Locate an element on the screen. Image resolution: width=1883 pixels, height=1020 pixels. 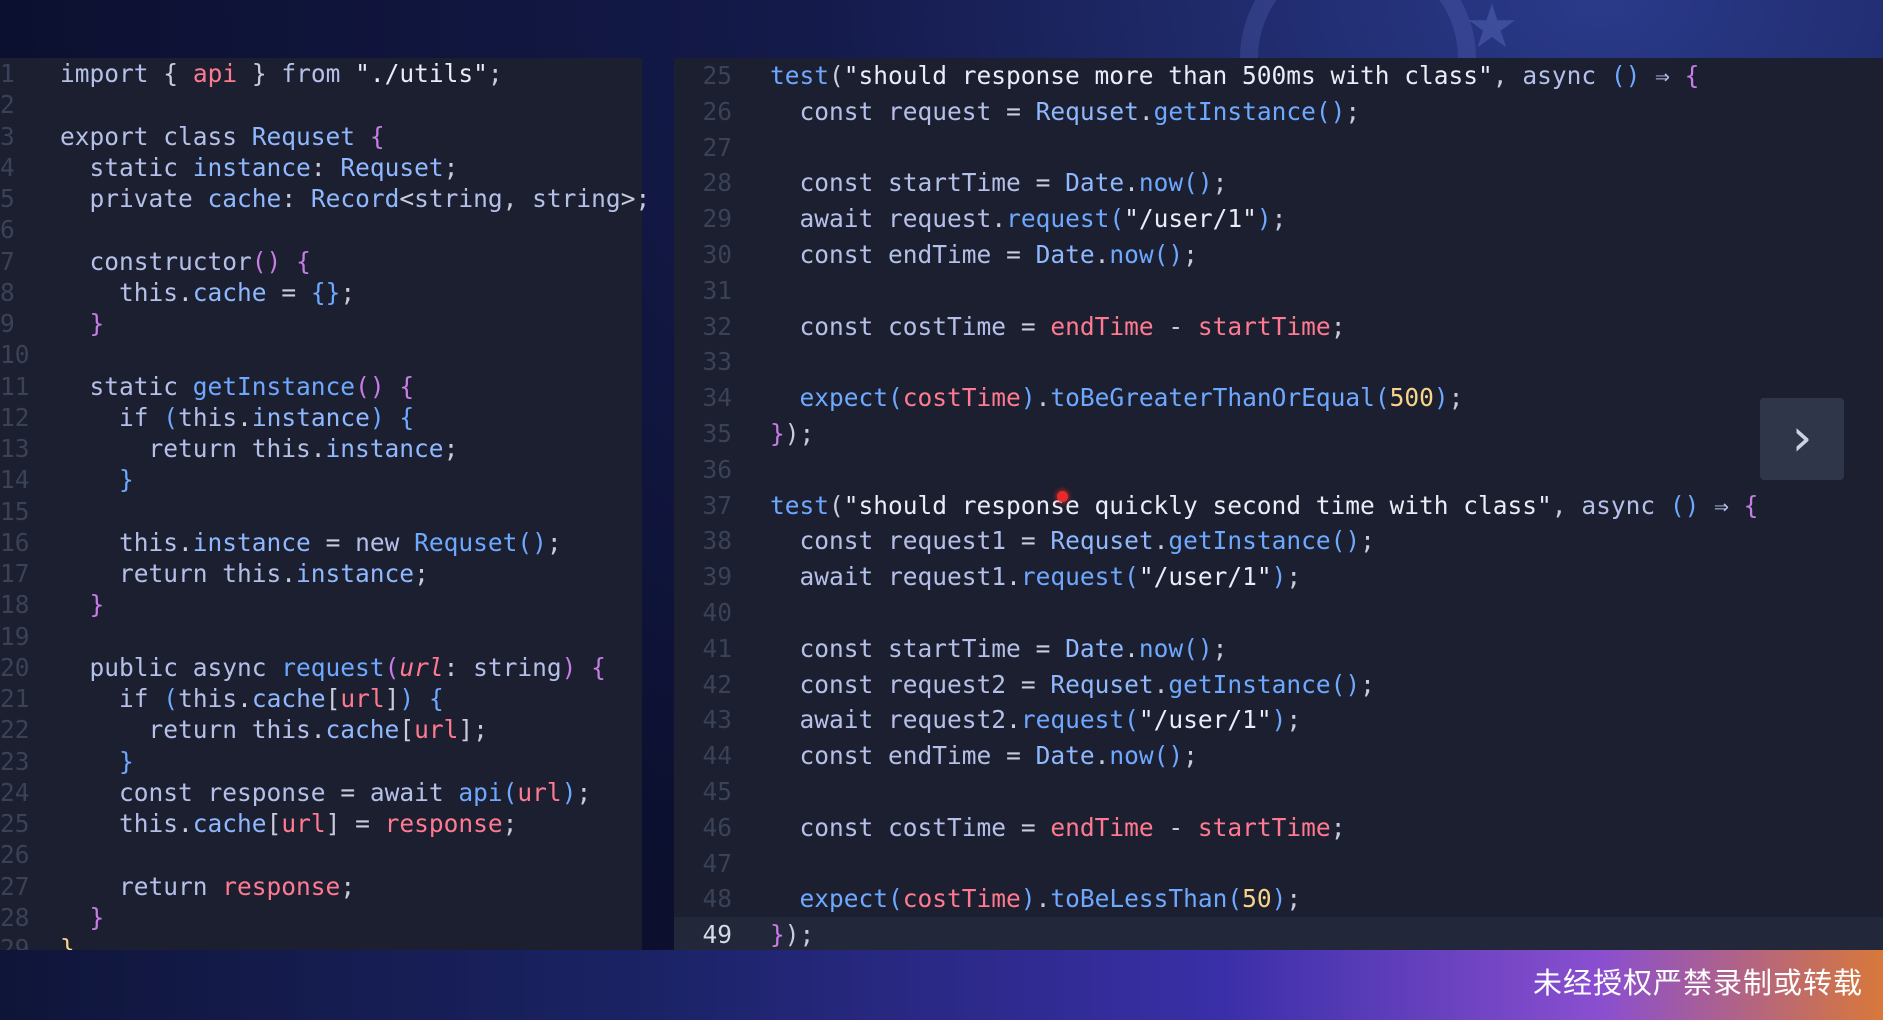
code-line: 2 is located at coordinates (321, 104).